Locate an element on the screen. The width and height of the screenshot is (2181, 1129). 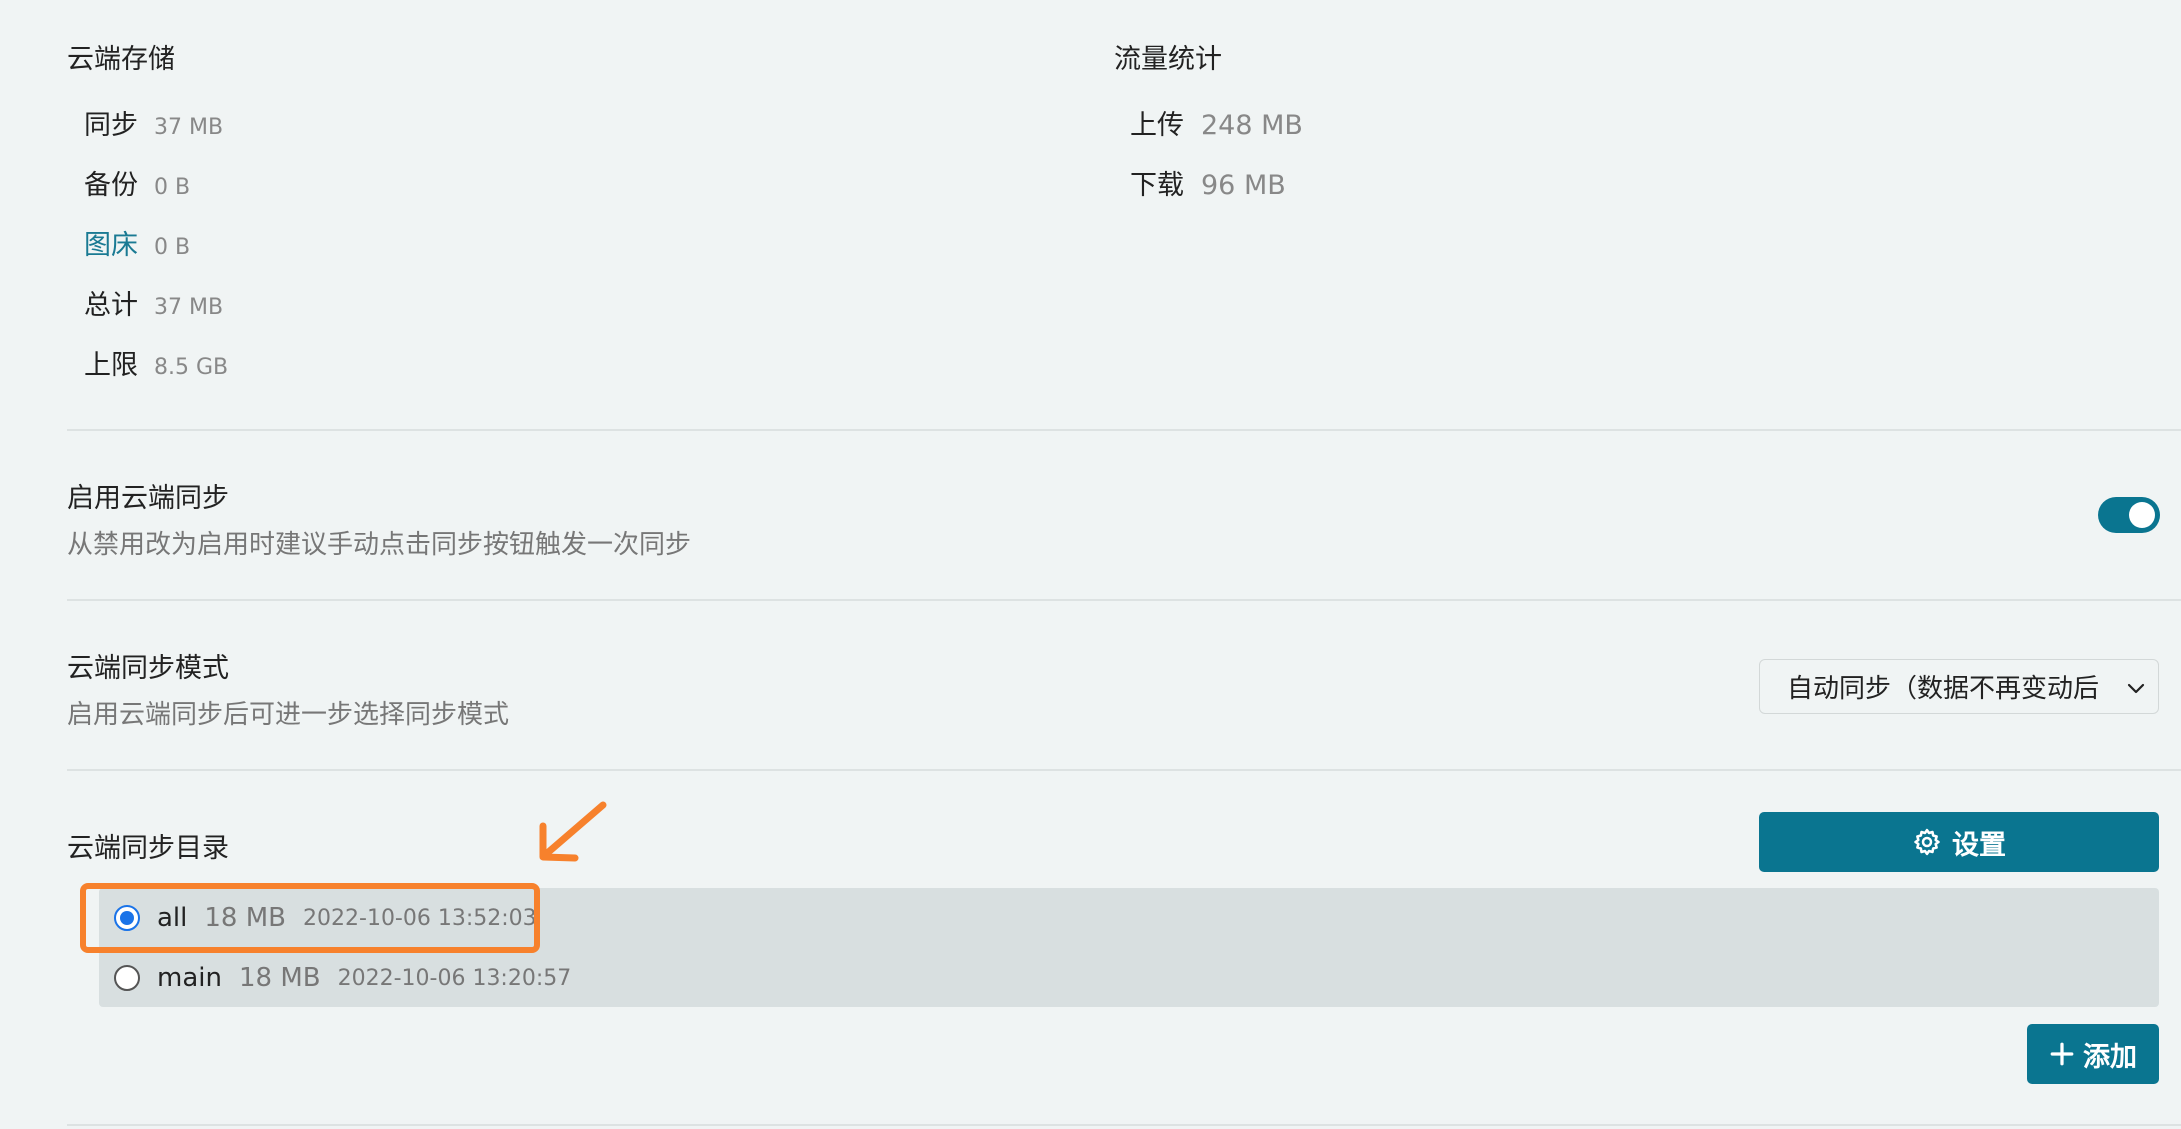
storage-row-limit: 上限 8.5 GB is located at coordinates (156, 362).